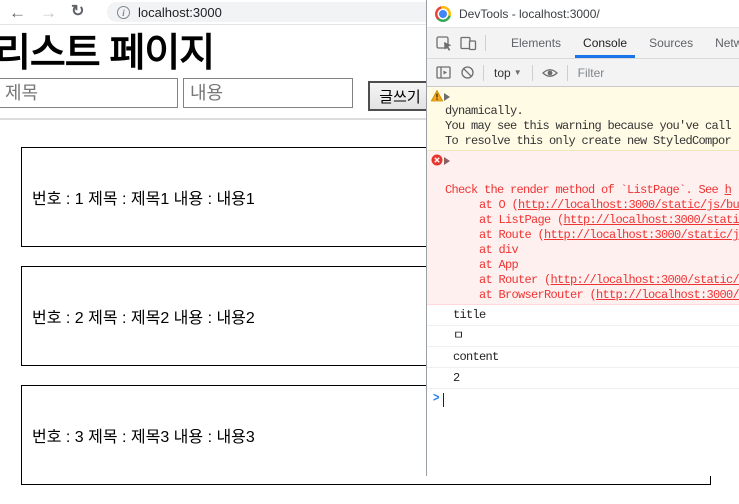 The image size is (739, 504). What do you see at coordinates (180, 12) in the screenshot?
I see `url-text: localhost:3000` at bounding box center [180, 12].